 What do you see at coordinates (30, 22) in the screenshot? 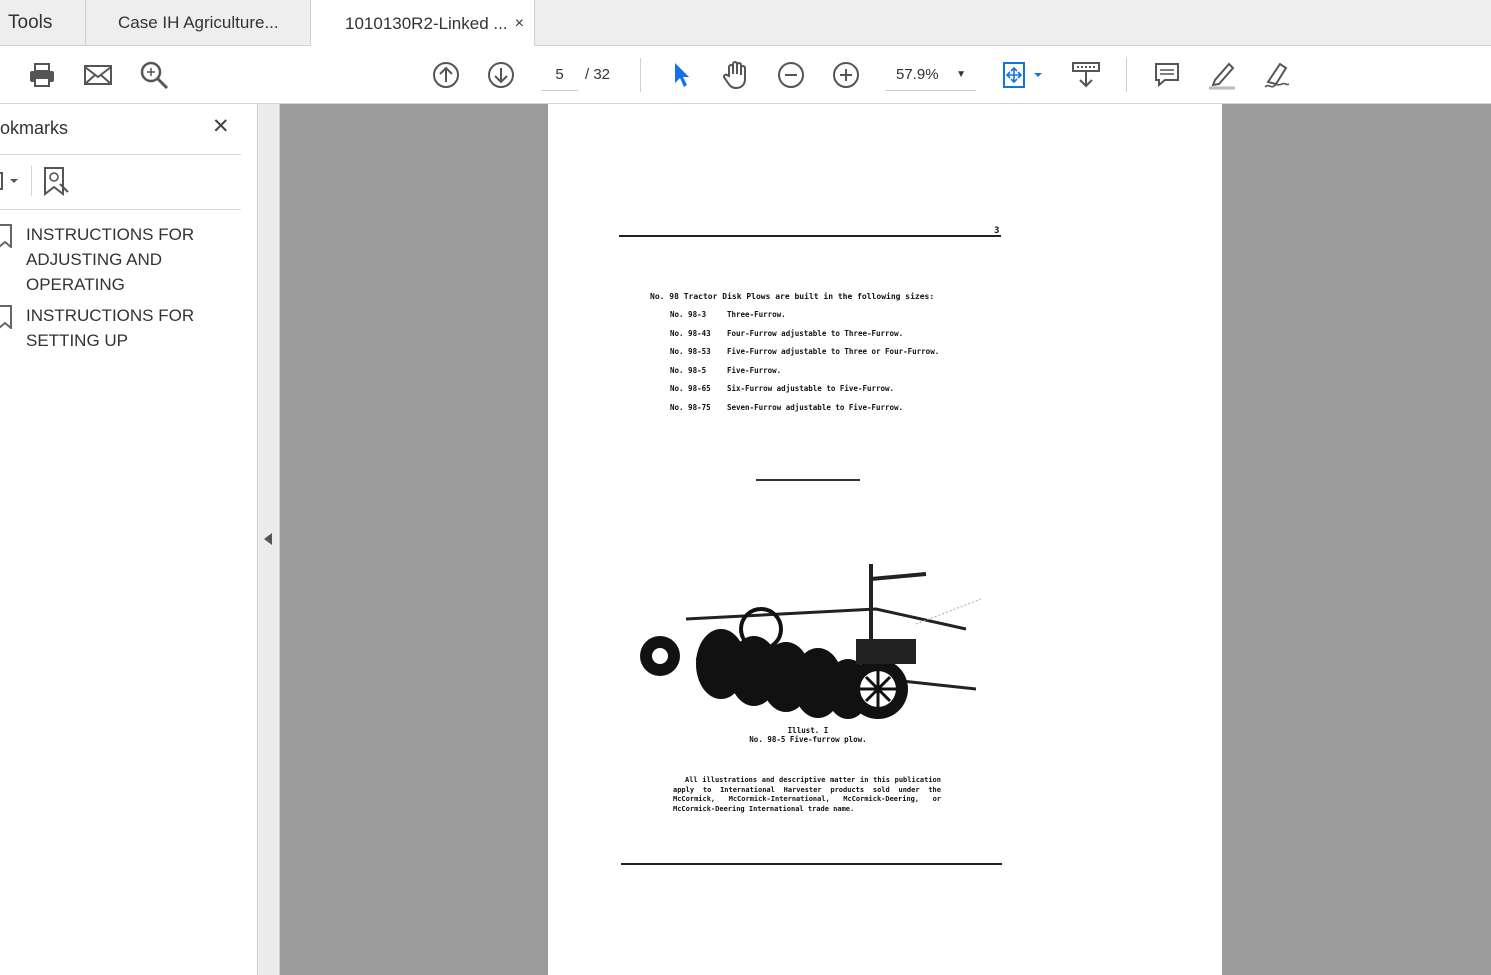
I see `tab-label: Tools` at bounding box center [30, 22].